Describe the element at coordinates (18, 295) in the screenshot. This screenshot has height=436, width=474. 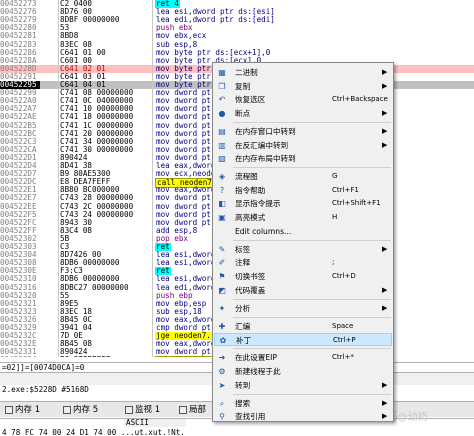
I see `address-cell: 00452320` at that location.